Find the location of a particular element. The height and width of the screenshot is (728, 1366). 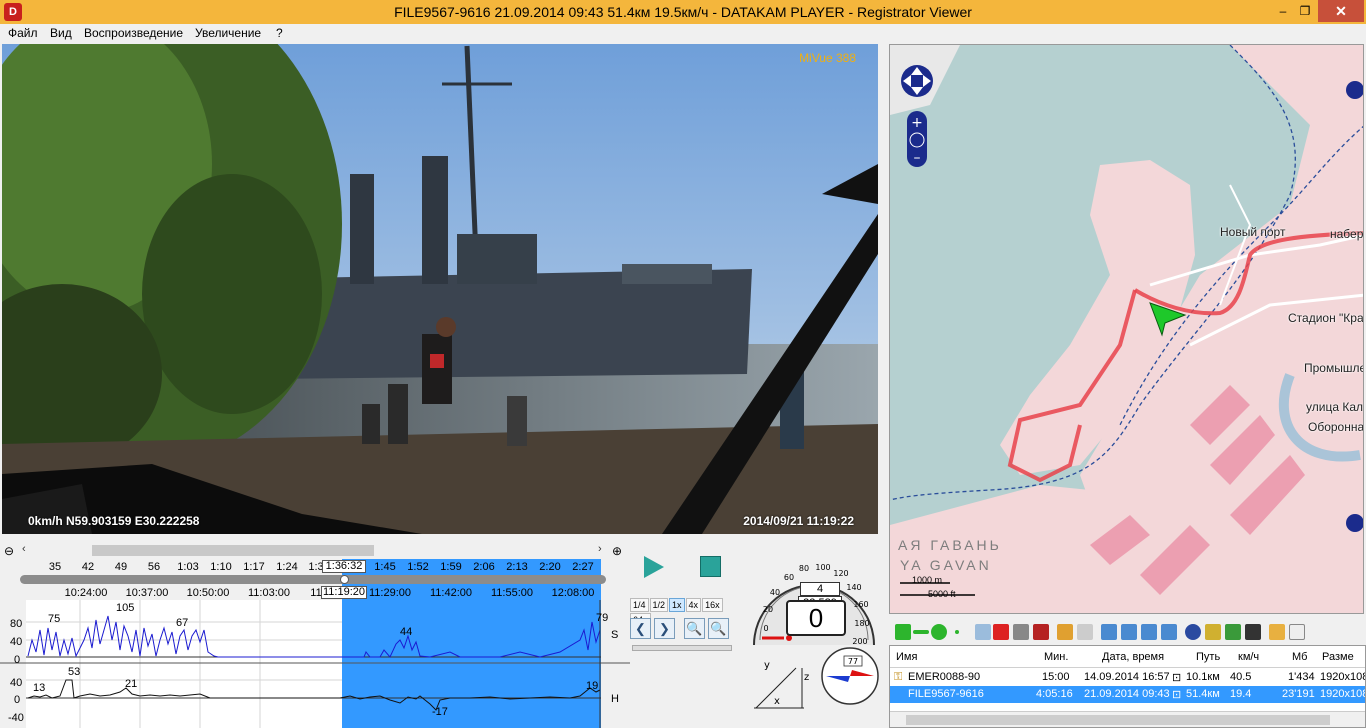

save-icon is located at coordinates (1021, 632).